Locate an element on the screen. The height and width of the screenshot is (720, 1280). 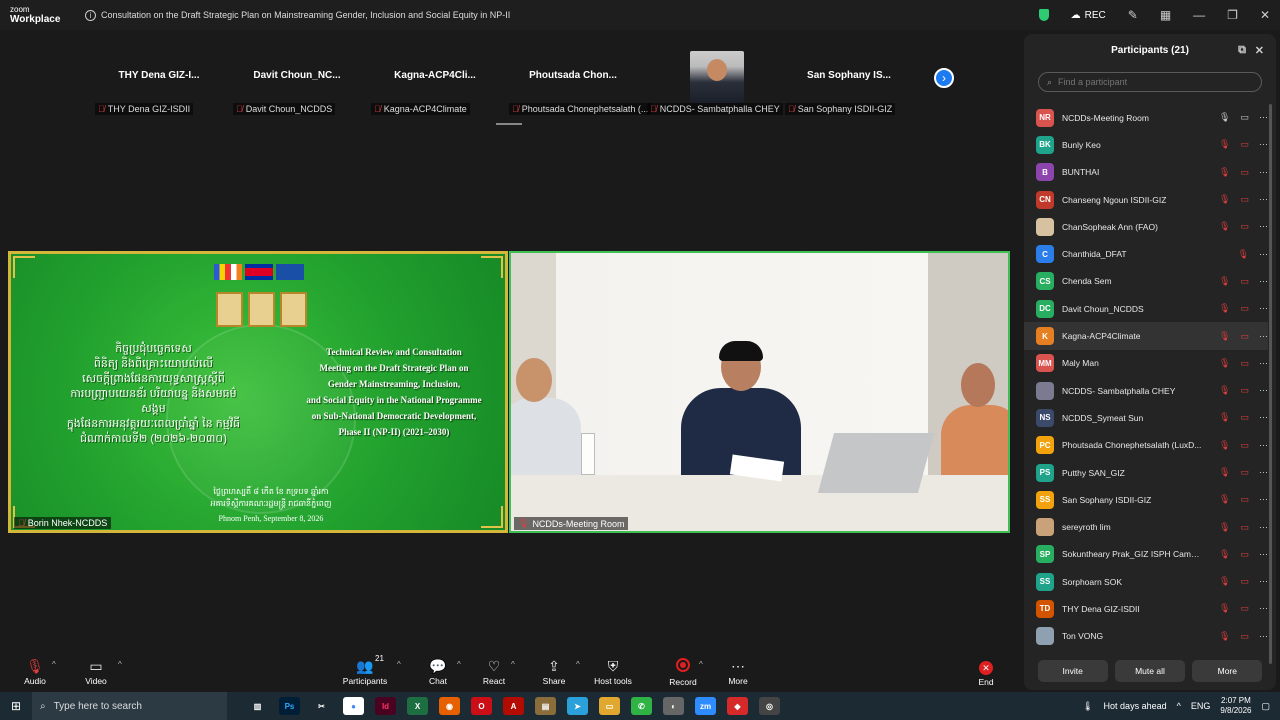
video-options-caret-icon: ^ is located at coordinates (120, 664).